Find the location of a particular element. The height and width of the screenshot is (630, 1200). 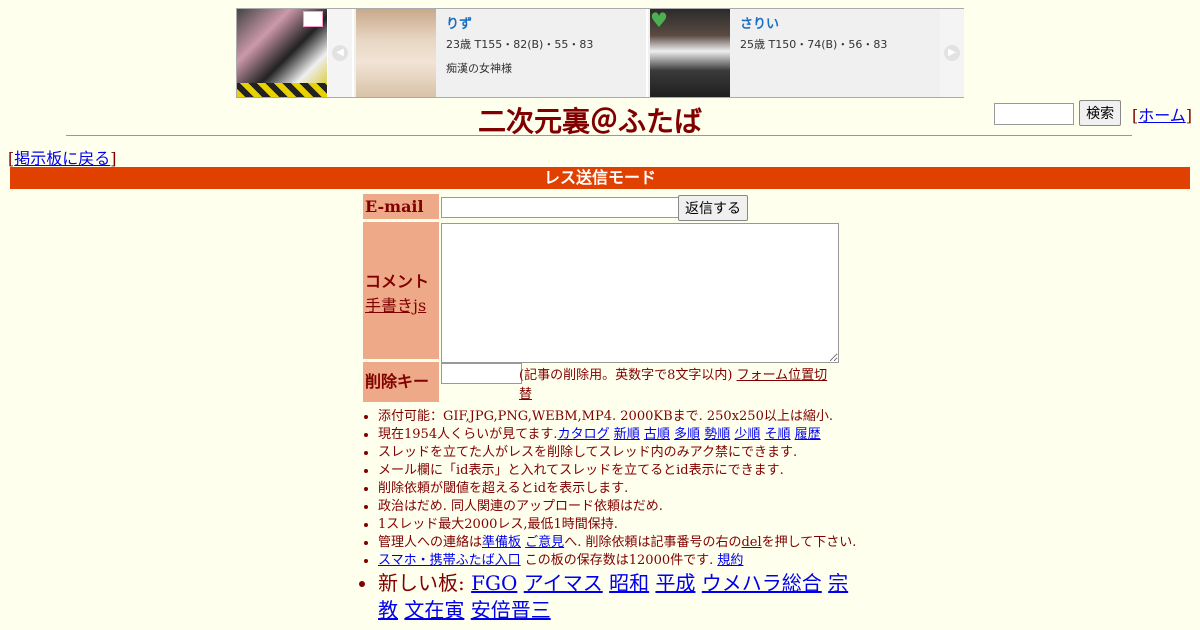

board-link-umehara: ウメハラ総合 is located at coordinates (762, 583).